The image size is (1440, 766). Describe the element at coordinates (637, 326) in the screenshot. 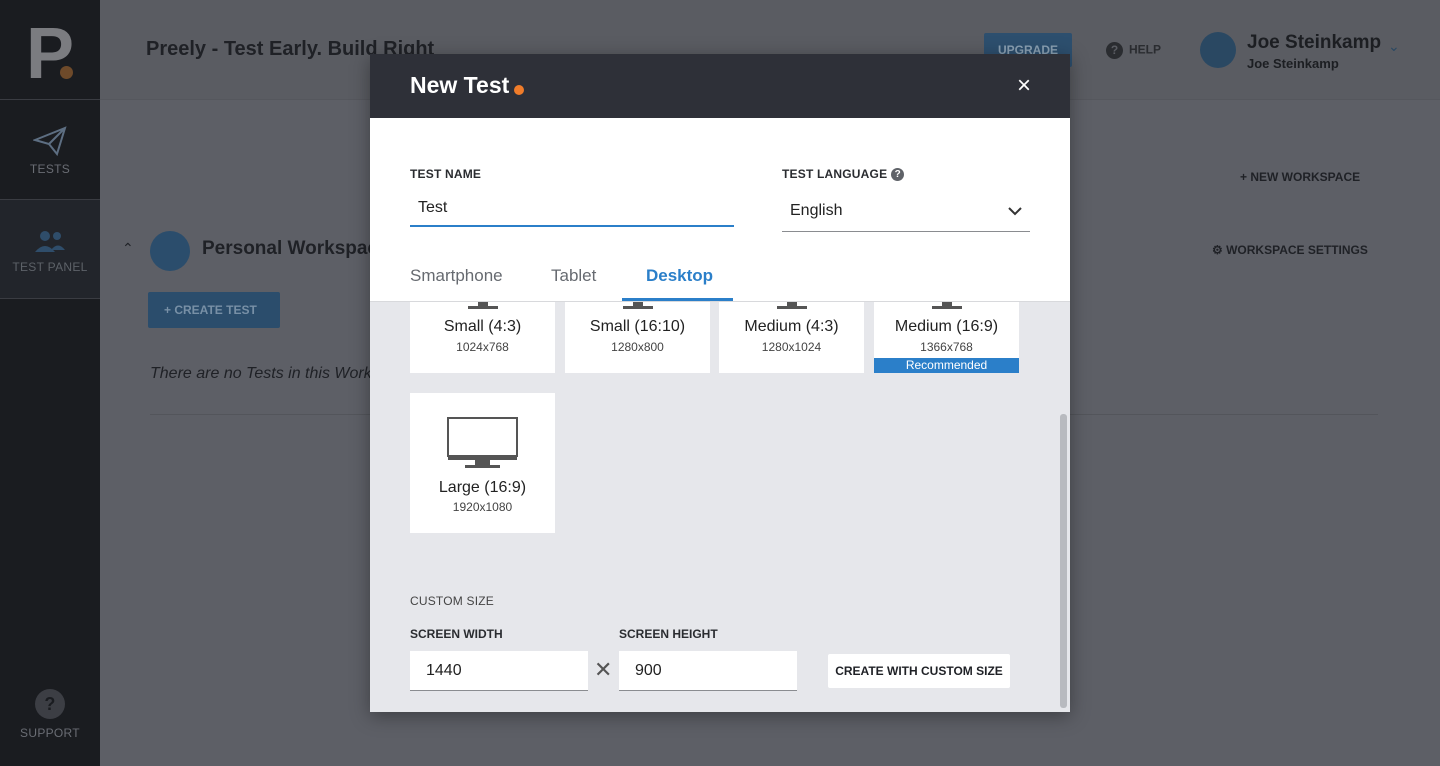

I see `device-name: Small (16:10)` at that location.